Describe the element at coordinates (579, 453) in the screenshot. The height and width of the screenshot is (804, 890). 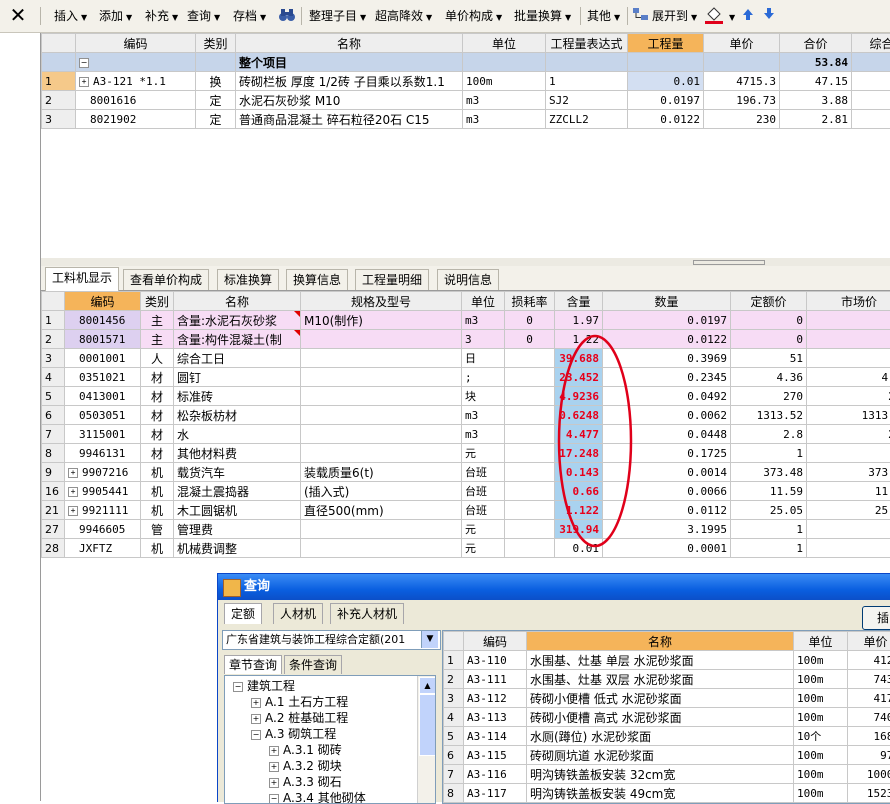
I see `resource-content: 17.248` at that location.